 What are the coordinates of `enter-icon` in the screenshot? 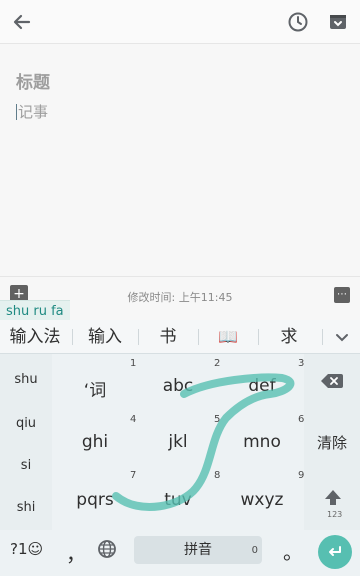 It's located at (335, 551).